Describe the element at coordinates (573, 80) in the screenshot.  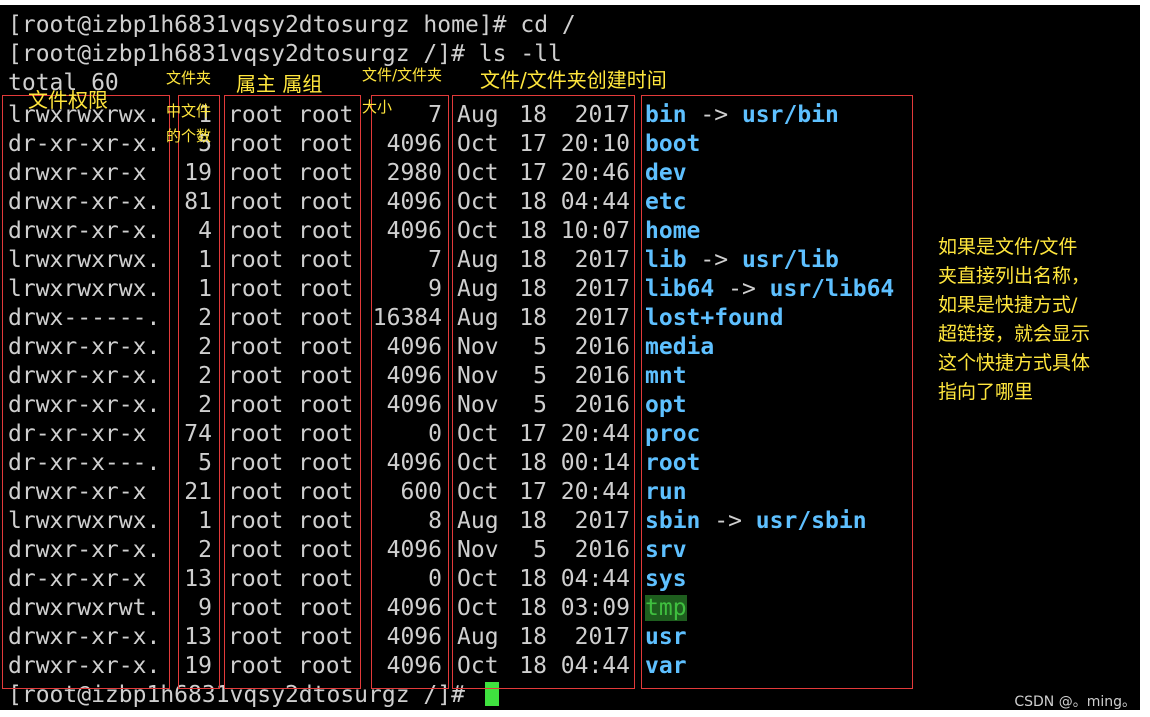
I see `annotation-created-time: 文件/文件夹创建时间` at that location.